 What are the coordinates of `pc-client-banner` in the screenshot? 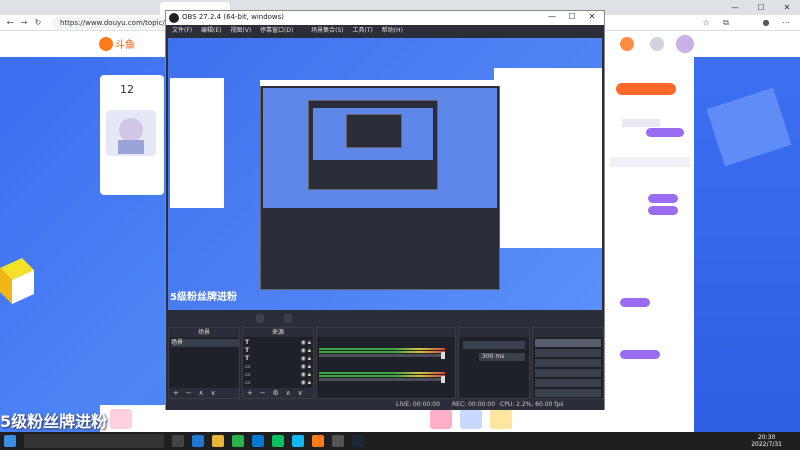 It's located at (646, 89).